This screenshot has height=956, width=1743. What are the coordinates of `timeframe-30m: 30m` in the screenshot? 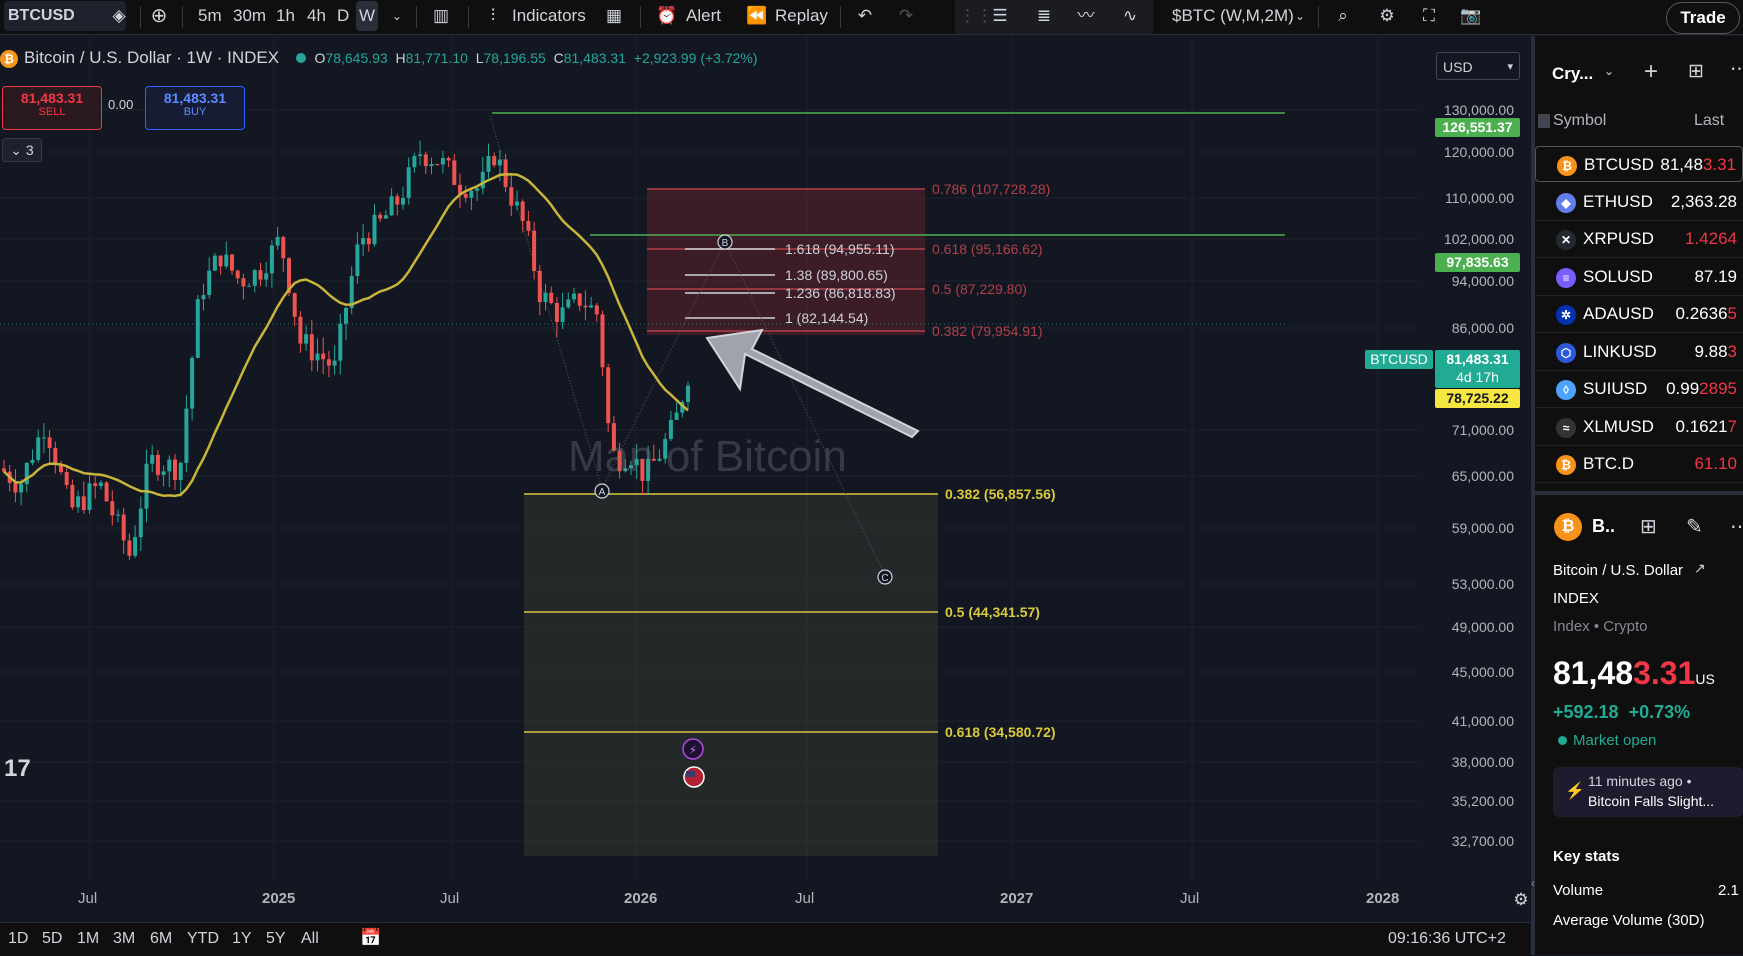 It's located at (249, 16).